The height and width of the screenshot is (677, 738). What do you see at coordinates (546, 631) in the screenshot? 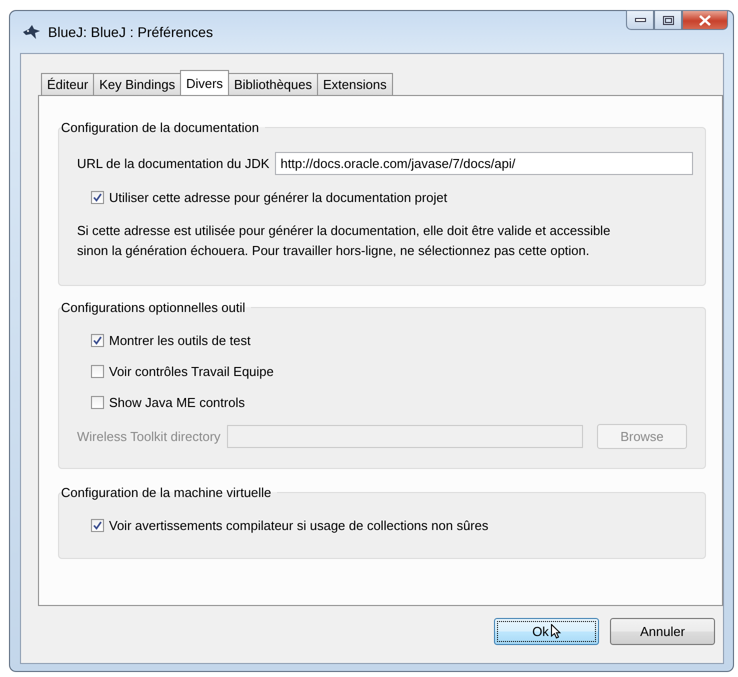
I see `dialog-button: Ok` at bounding box center [546, 631].